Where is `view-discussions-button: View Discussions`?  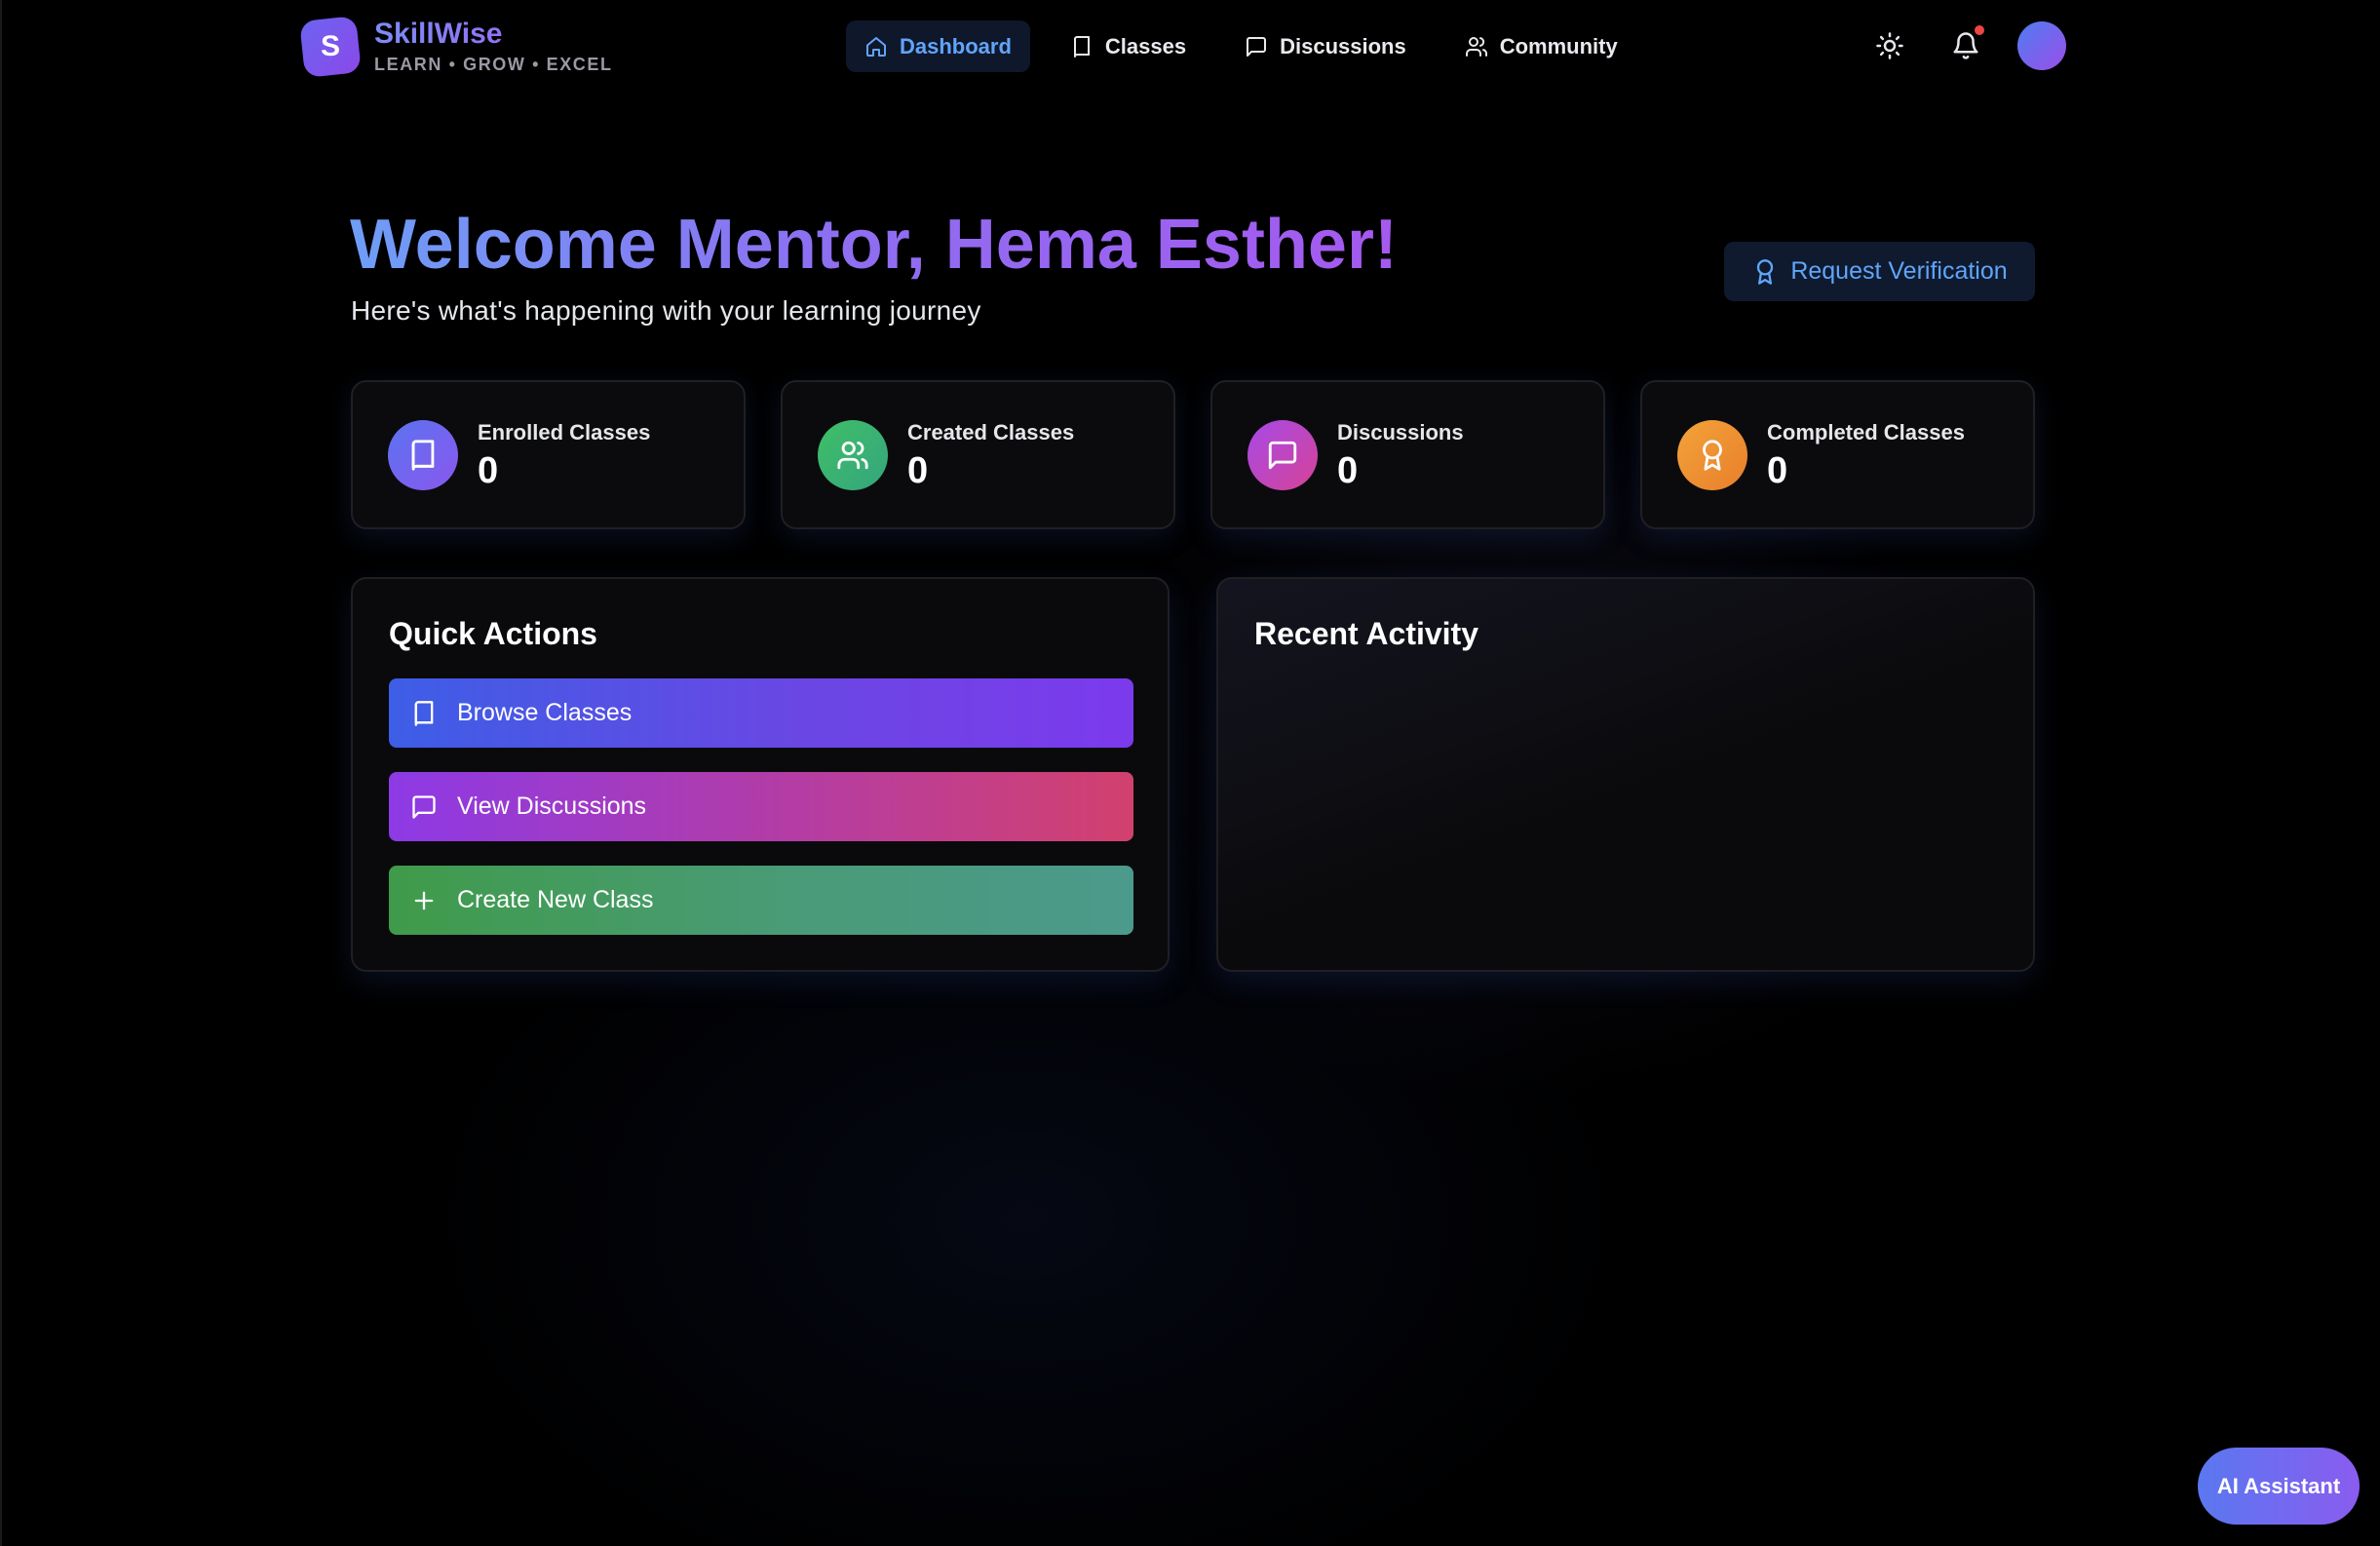 view-discussions-button: View Discussions is located at coordinates (761, 806).